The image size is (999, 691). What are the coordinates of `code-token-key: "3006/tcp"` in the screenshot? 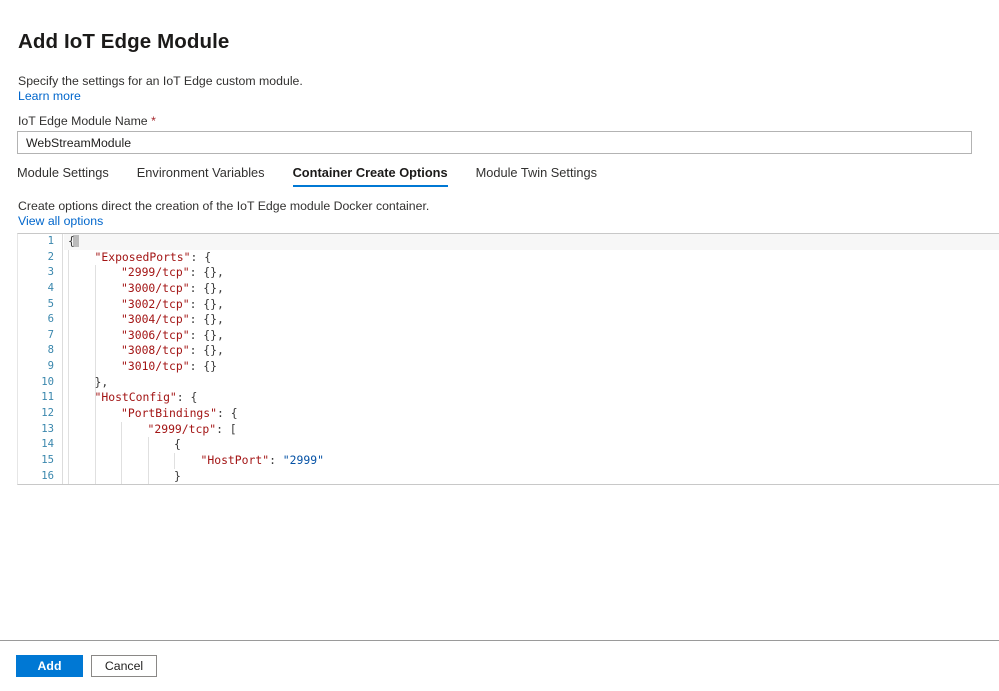 It's located at (155, 334).